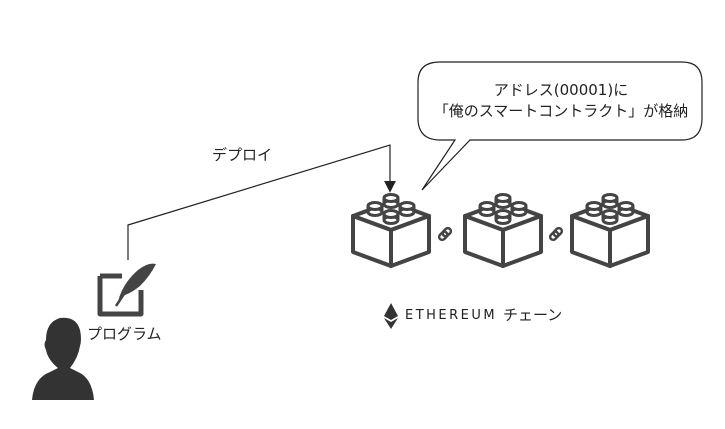 The image size is (725, 429). I want to click on bubble-line-1: アドレス(00001)に, so click(561, 90).